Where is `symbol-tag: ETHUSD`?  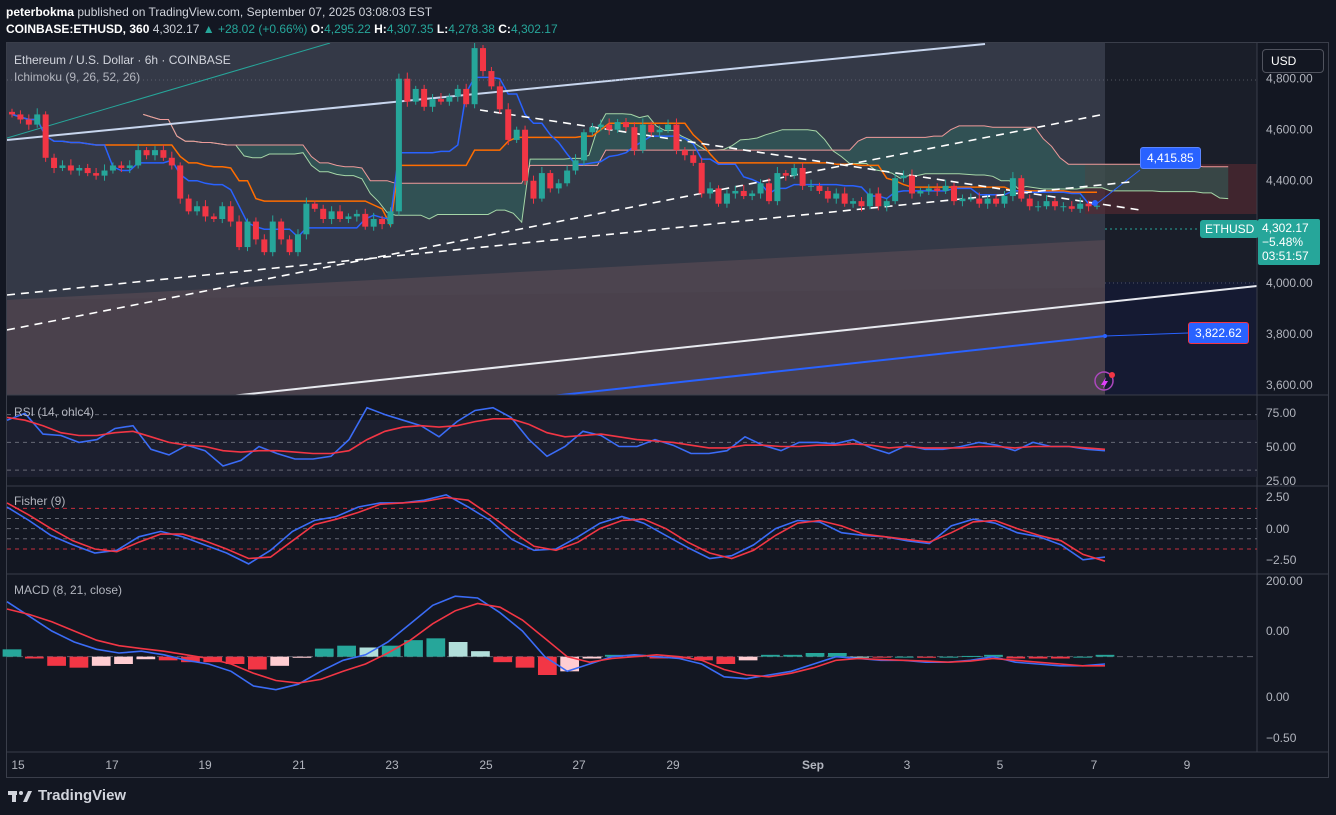
symbol-tag: ETHUSD is located at coordinates (1230, 229).